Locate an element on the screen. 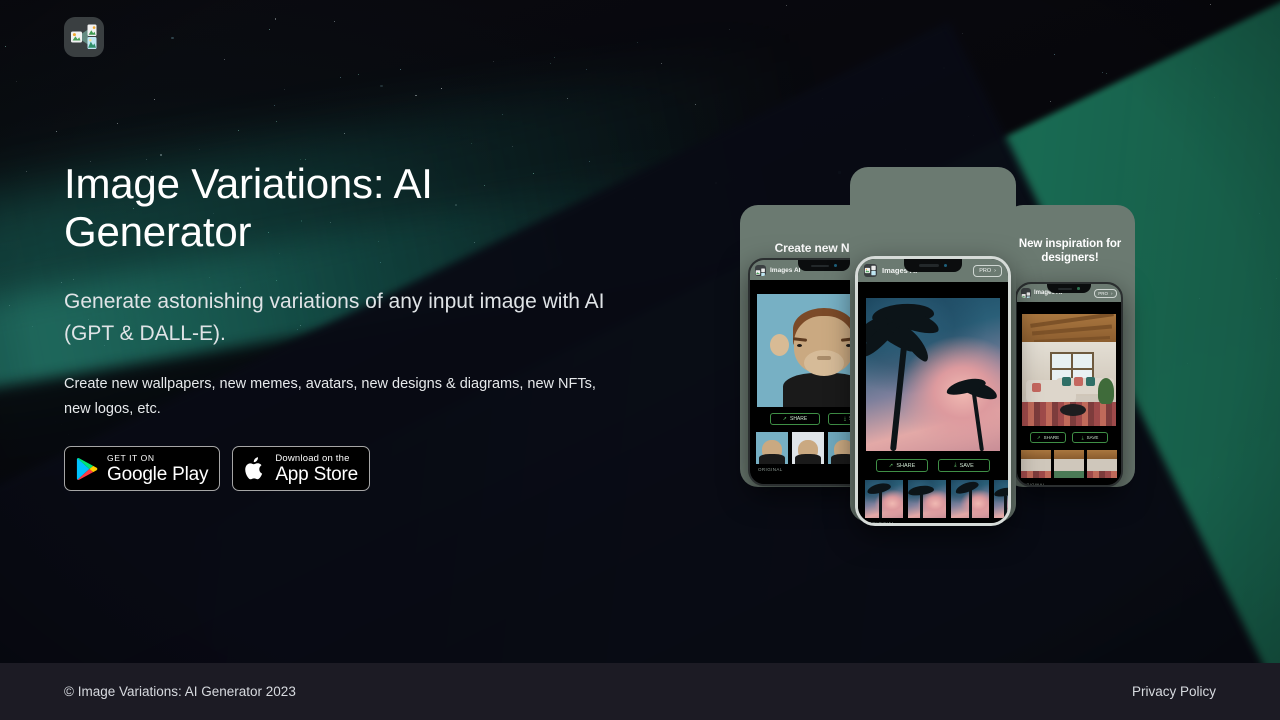 The width and height of the screenshot is (1280, 720). phone-right-save-label: SAVE is located at coordinates (1092, 437).